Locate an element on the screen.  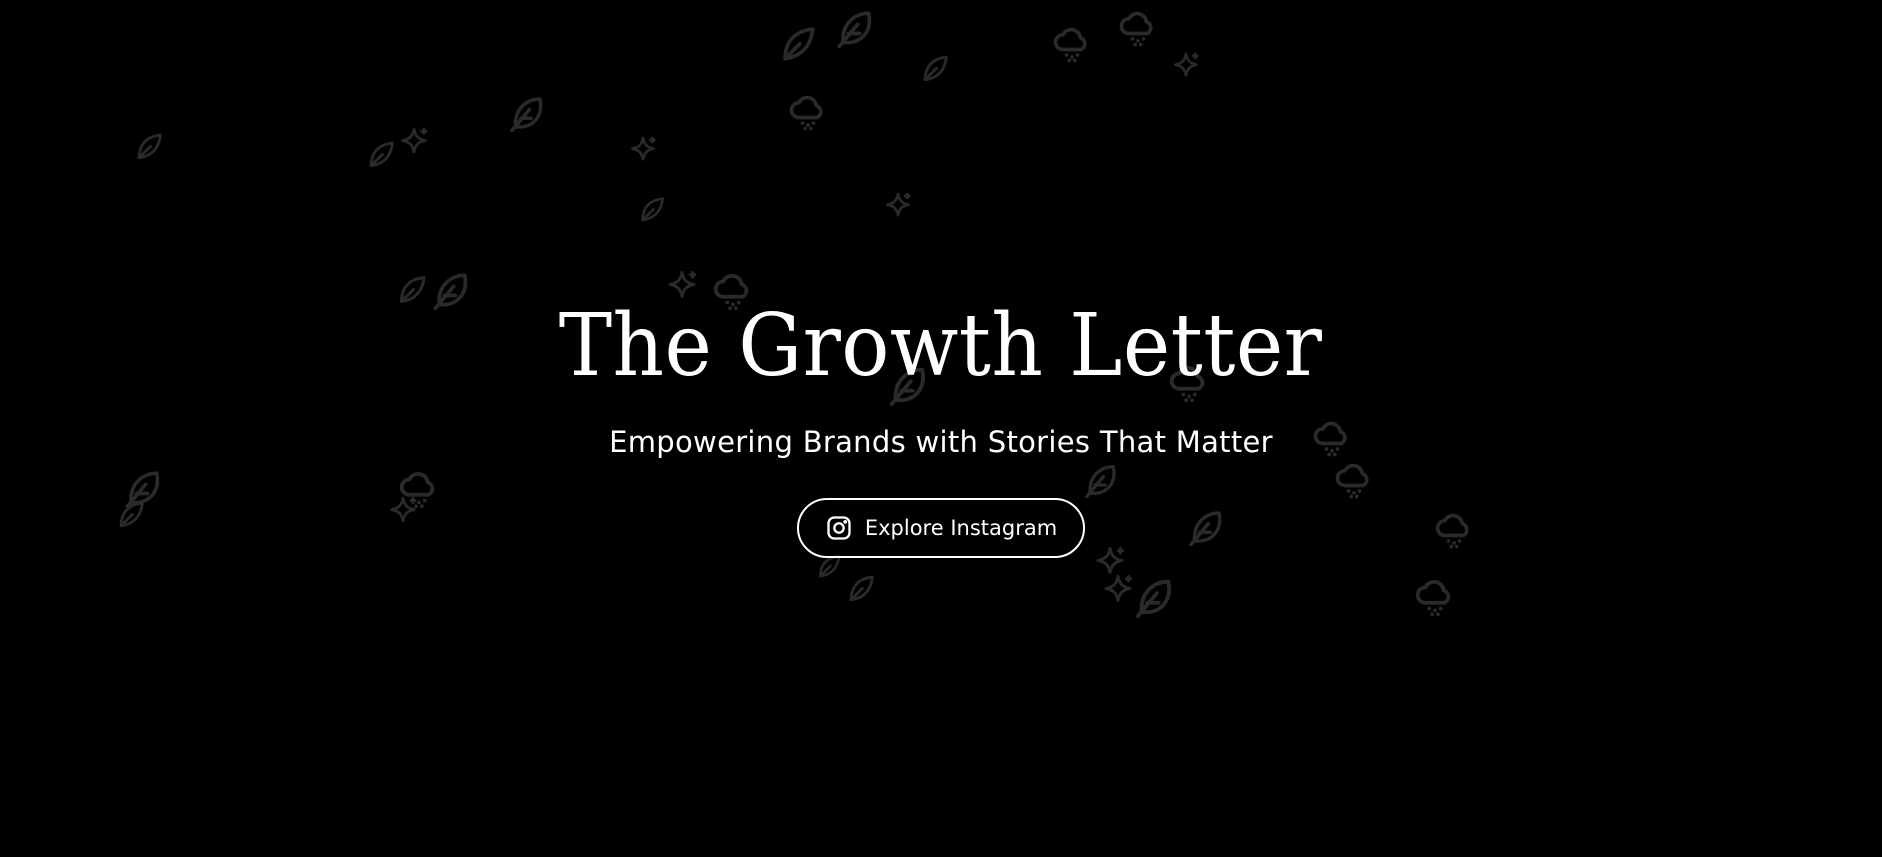
explore-instagram-label: Explore Instagram is located at coordinates (961, 528).